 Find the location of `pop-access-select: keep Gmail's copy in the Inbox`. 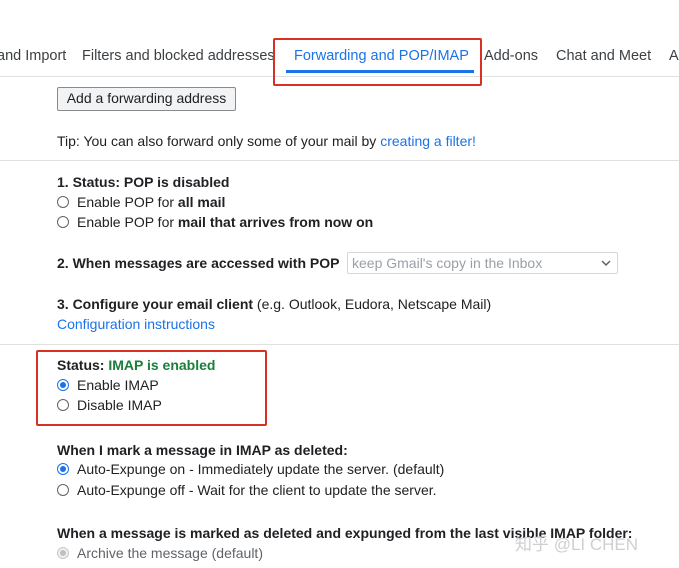

pop-access-select: keep Gmail's copy in the Inbox is located at coordinates (482, 263).